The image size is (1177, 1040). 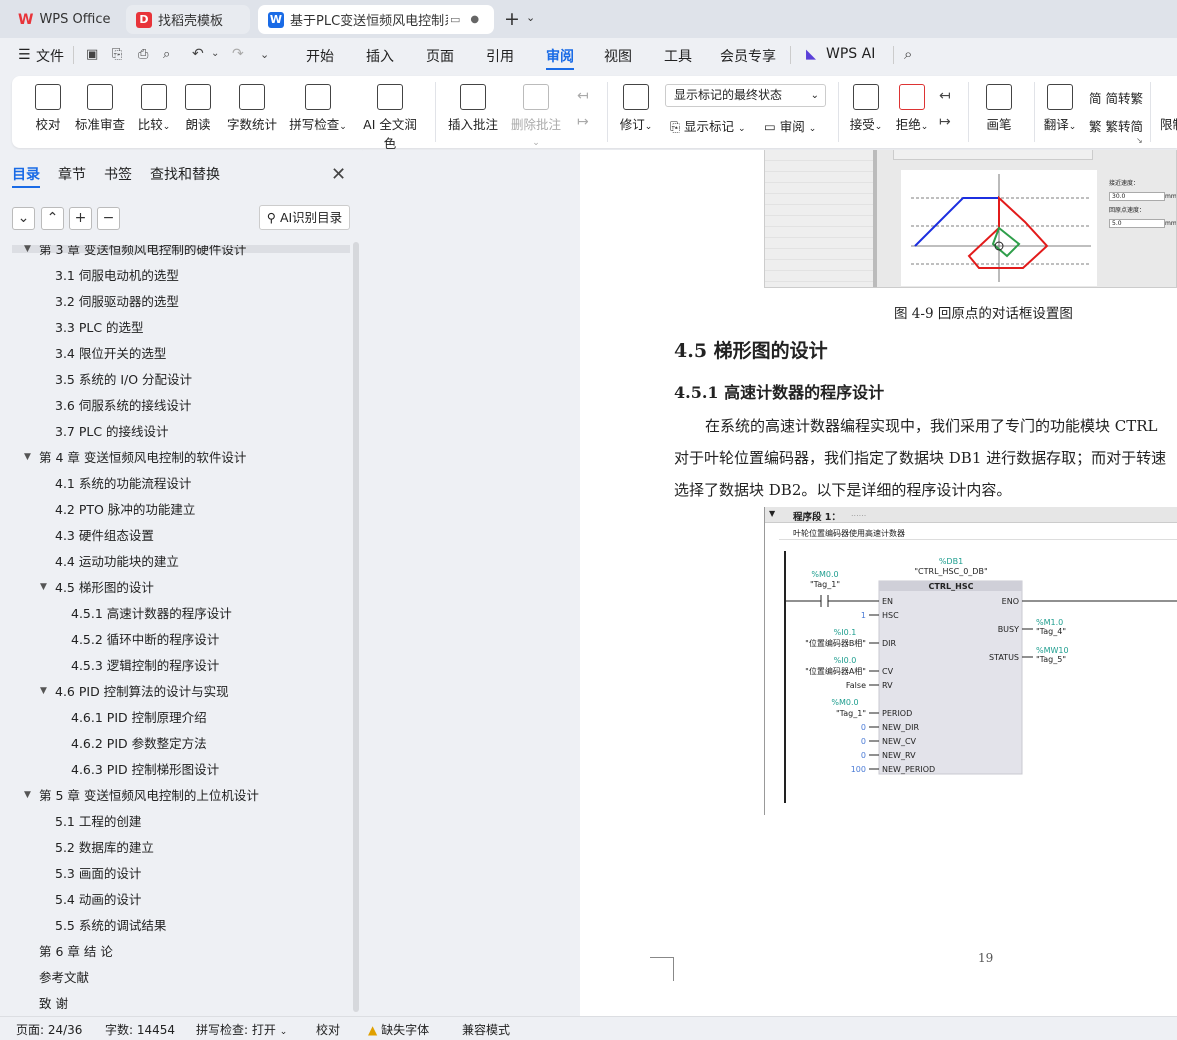 I want to click on export-icon: ⎘, so click(x=117, y=54).